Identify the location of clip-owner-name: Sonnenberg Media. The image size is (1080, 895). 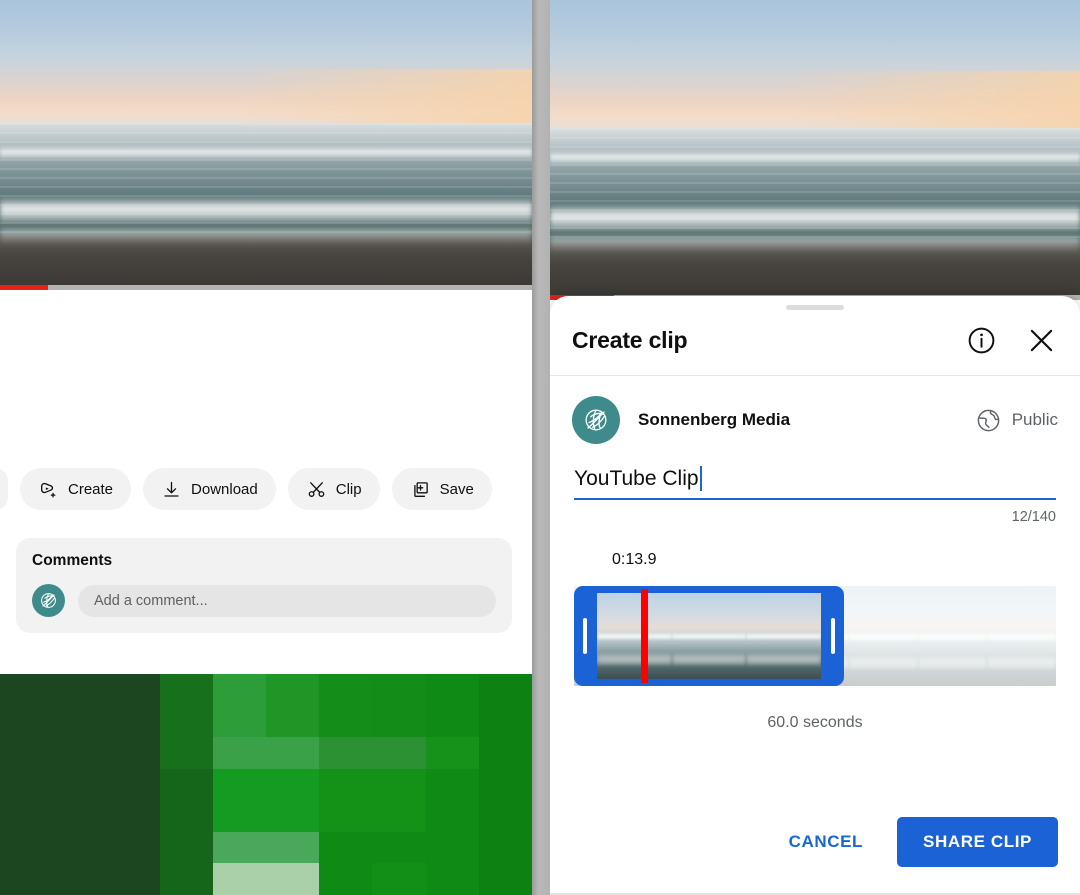
(714, 419).